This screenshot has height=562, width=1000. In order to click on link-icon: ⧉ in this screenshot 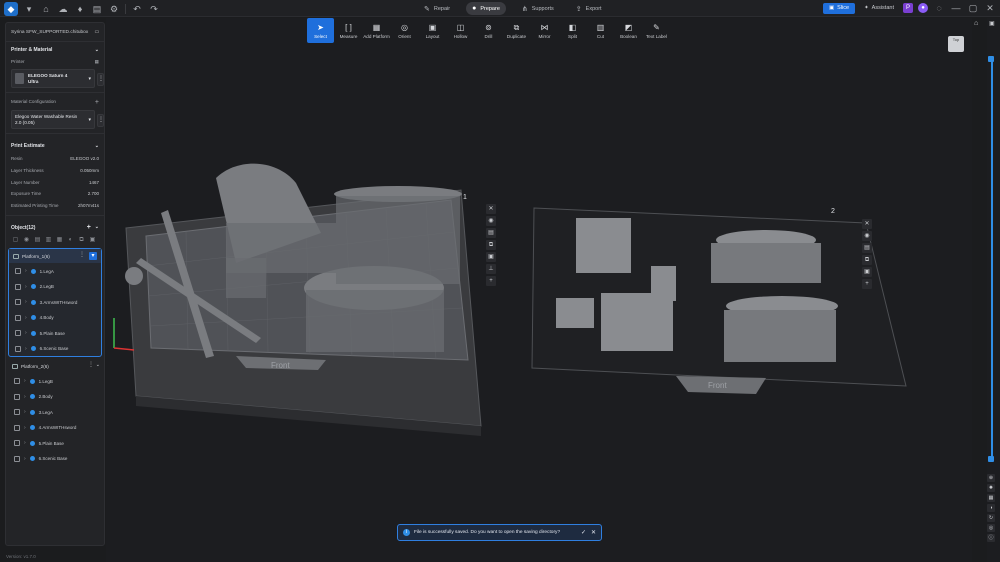, I will do `click(81, 240)`.